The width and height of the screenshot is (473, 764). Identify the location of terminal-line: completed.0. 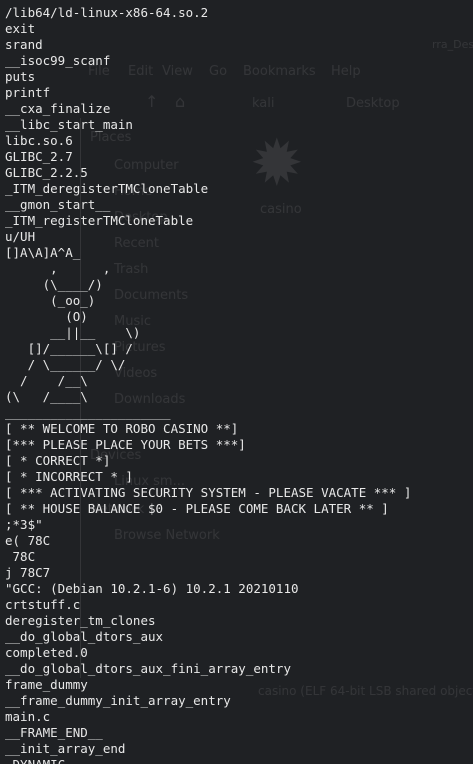
(46, 652).